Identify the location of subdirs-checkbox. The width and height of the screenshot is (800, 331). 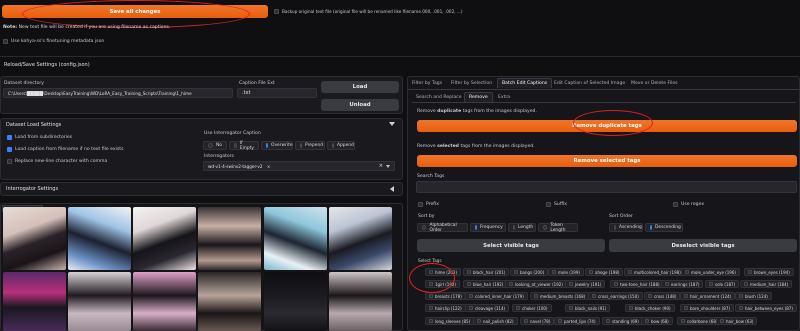
(9, 137).